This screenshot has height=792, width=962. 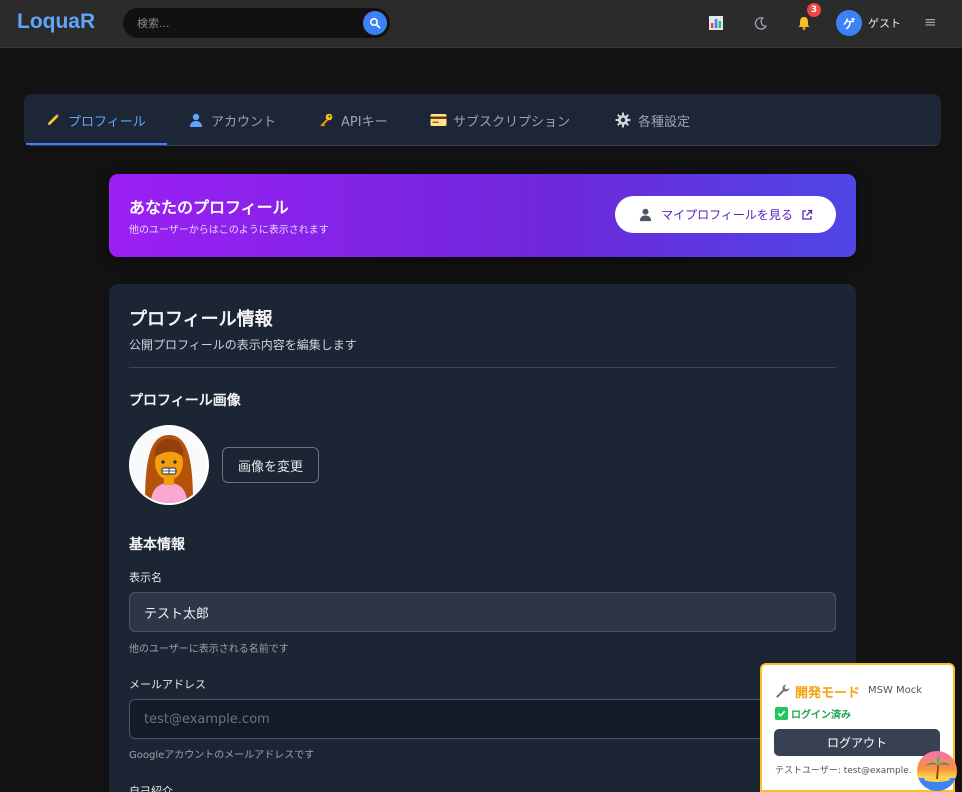 What do you see at coordinates (229, 230) in the screenshot?
I see `banner-subtitle: 他のユーザーからはこのように表示されます` at bounding box center [229, 230].